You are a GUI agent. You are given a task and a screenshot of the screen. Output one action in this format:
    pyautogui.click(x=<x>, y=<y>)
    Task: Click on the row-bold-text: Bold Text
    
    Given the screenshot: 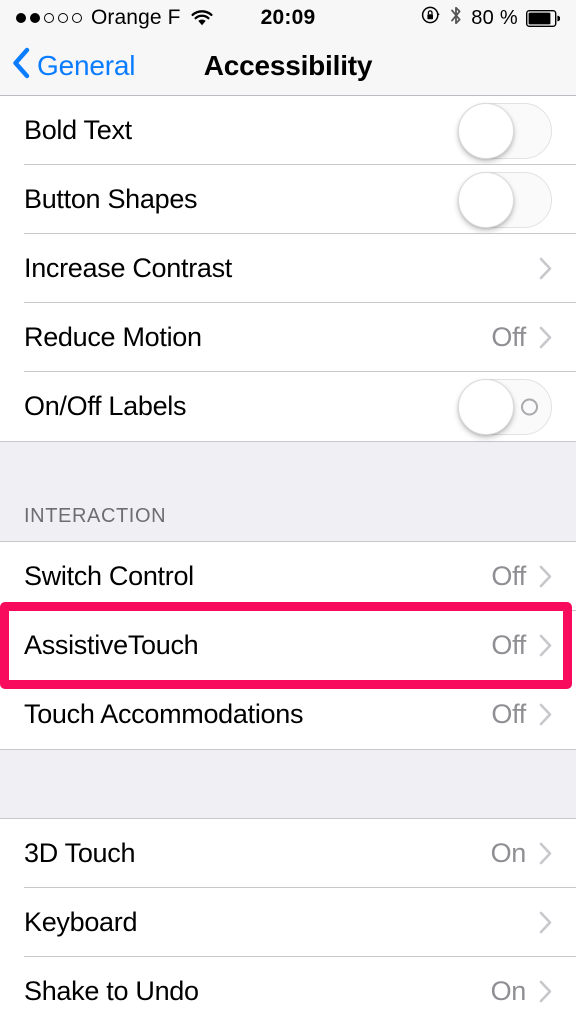 What is the action you would take?
    pyautogui.click(x=288, y=130)
    